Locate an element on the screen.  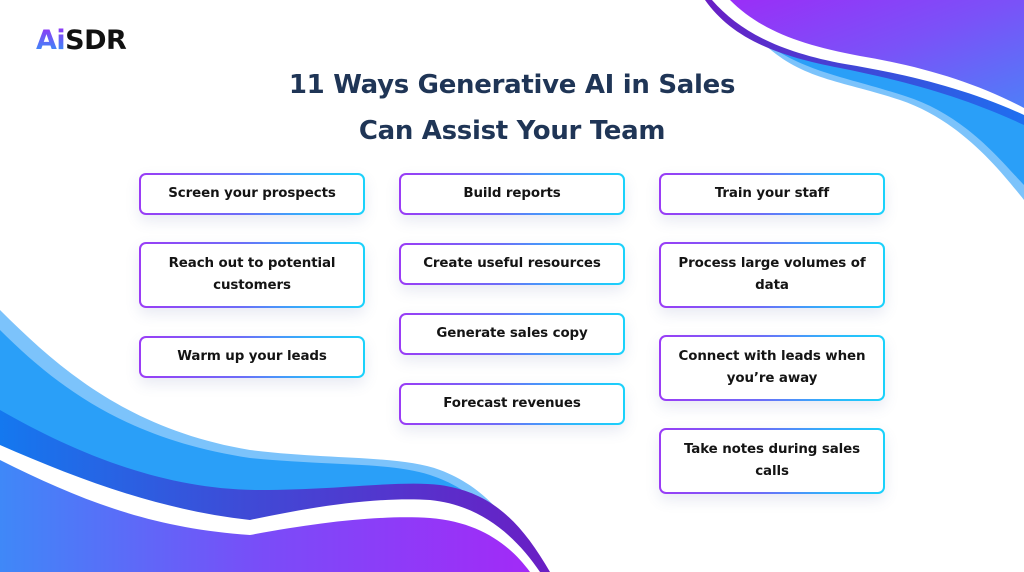
card-build-reports: Build reports is located at coordinates (512, 194).